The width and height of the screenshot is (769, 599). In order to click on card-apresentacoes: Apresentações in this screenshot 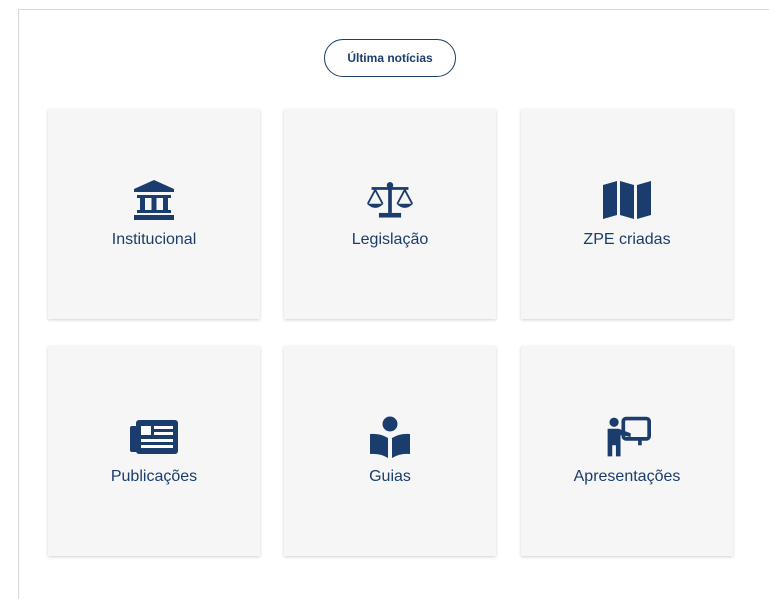, I will do `click(627, 451)`.